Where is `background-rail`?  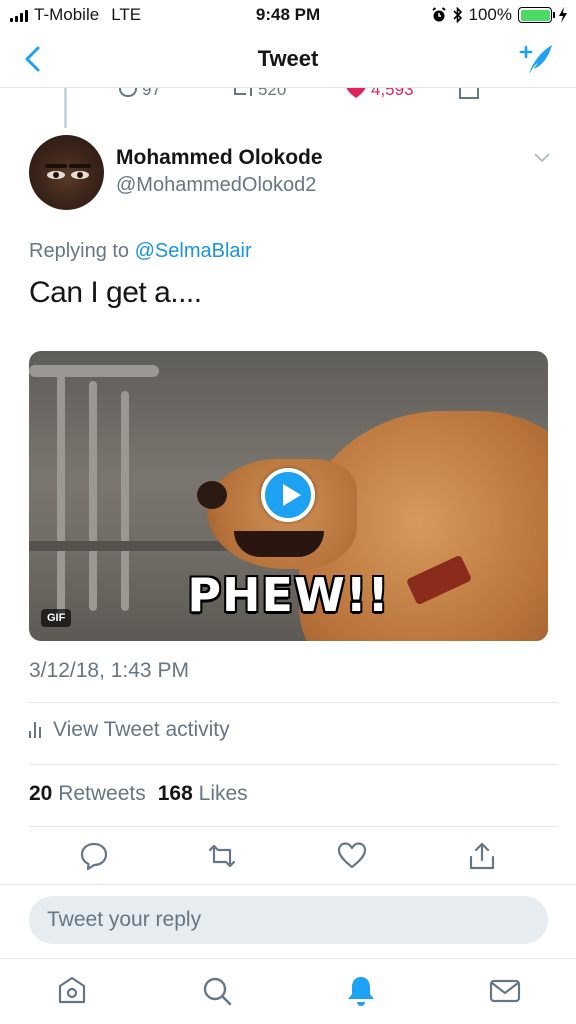
background-rail is located at coordinates (94, 371).